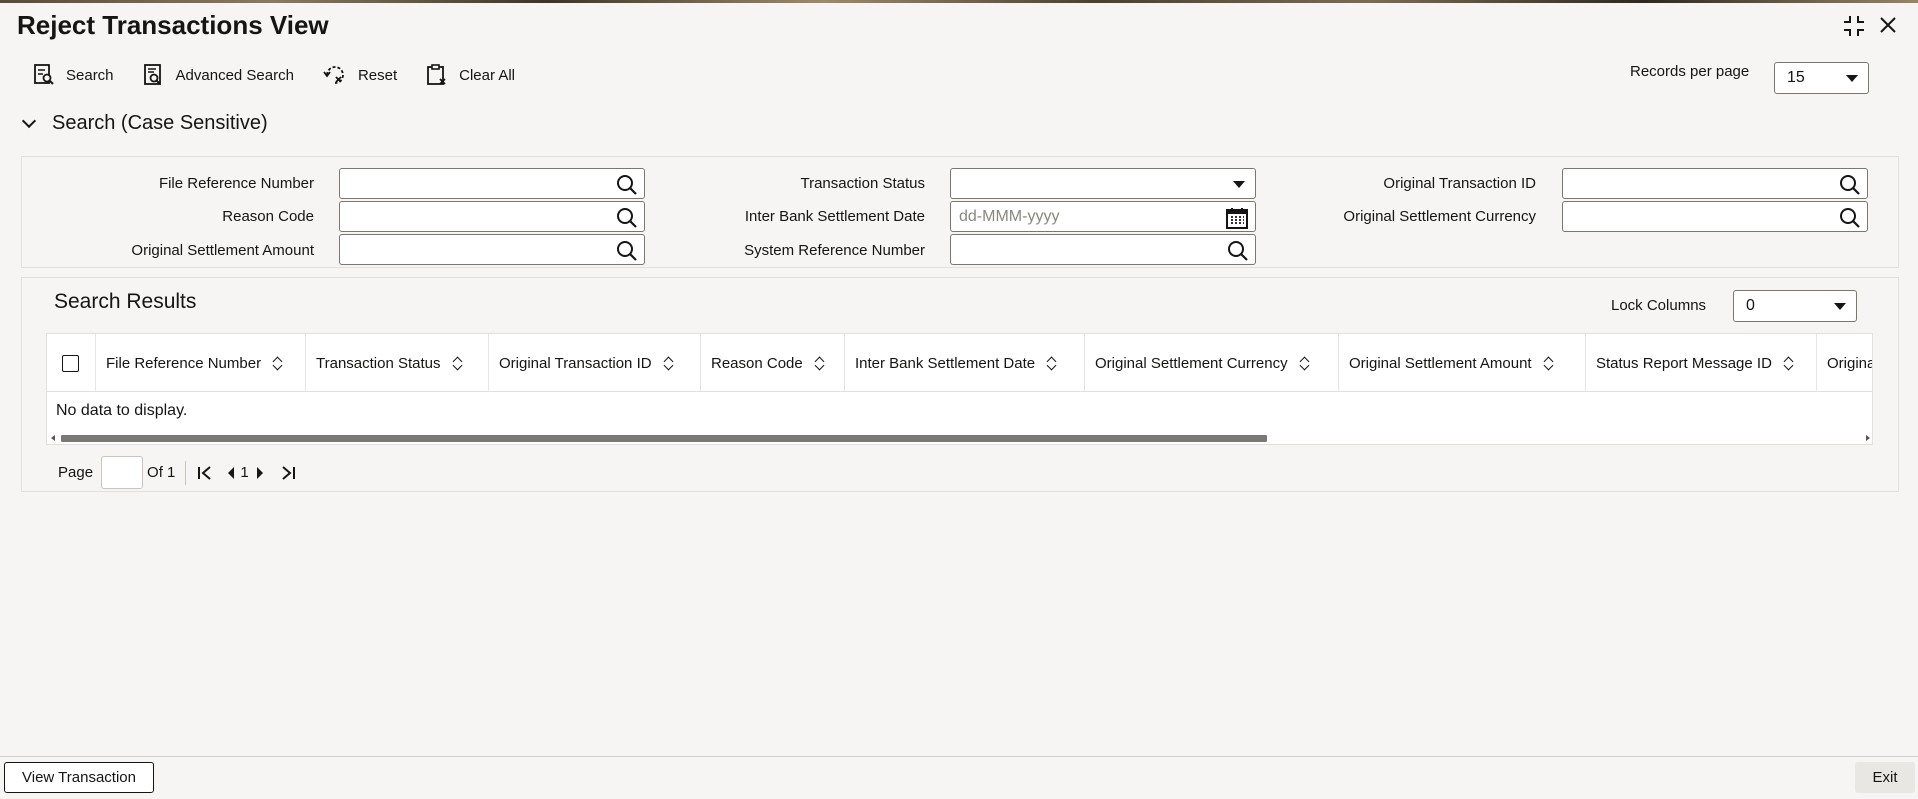  What do you see at coordinates (1750, 305) in the screenshot?
I see `lock-columns-value: 0` at bounding box center [1750, 305].